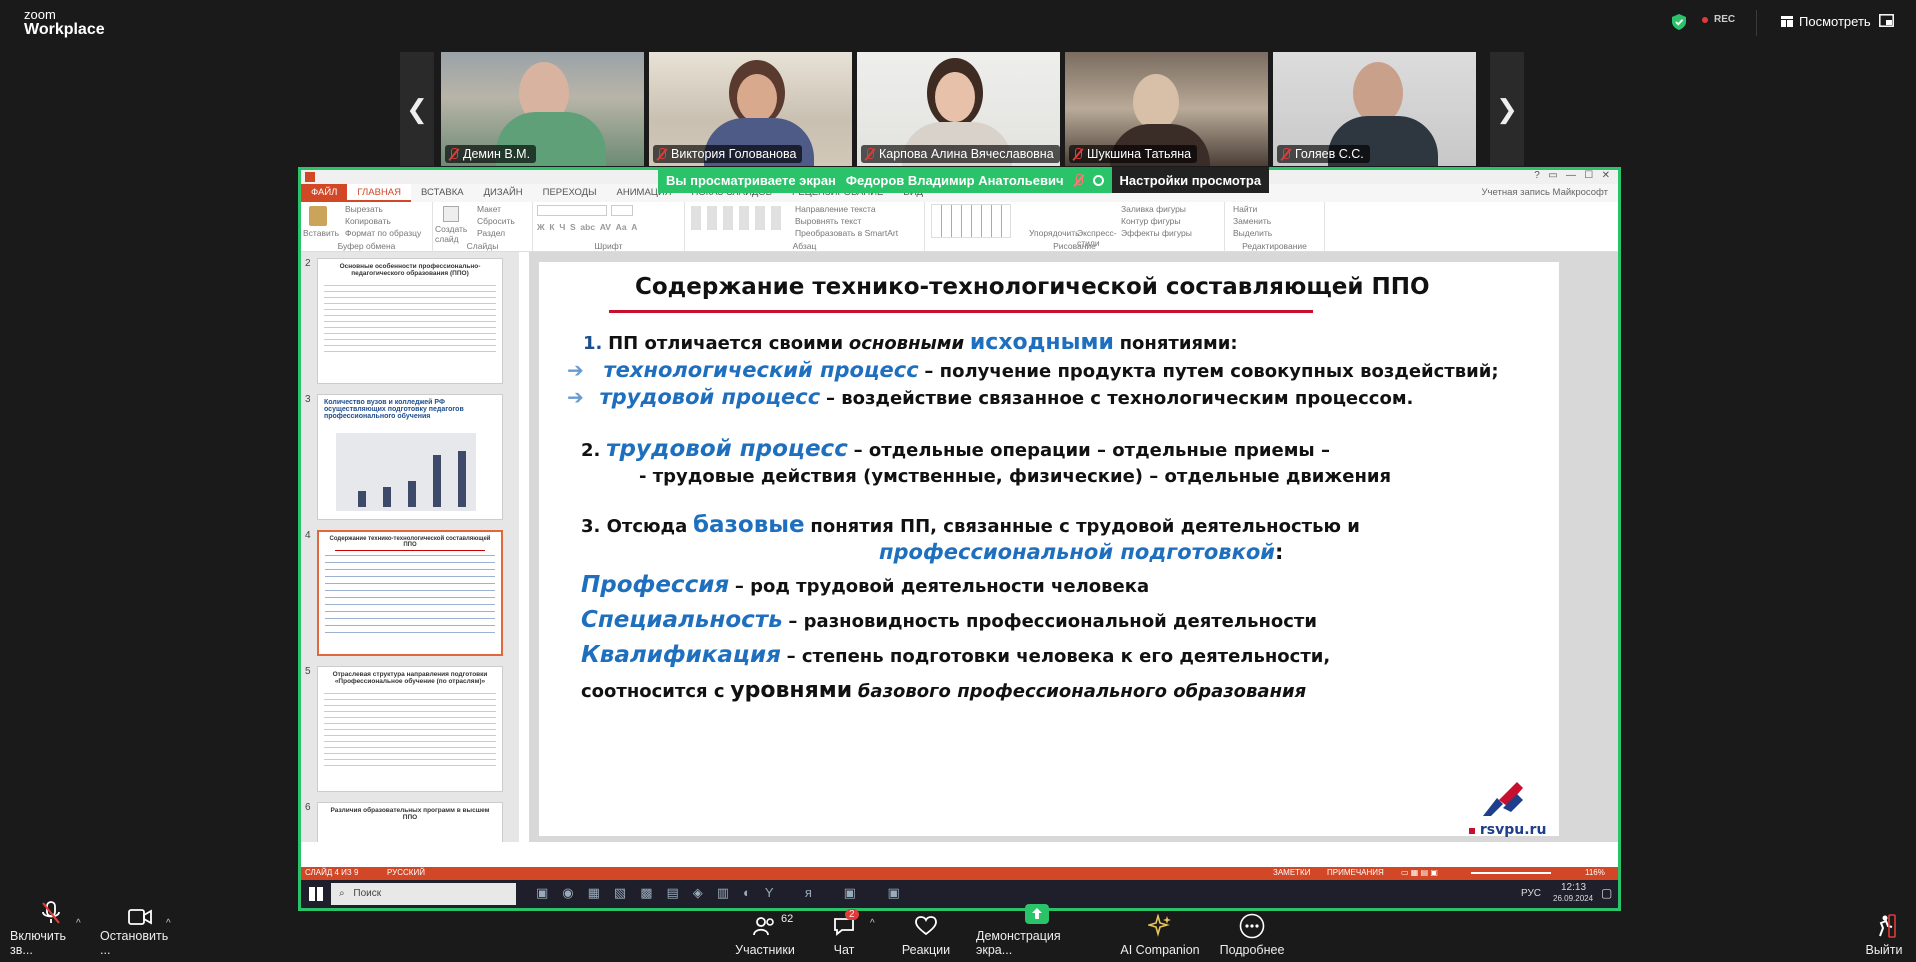  I want to click on language-indicator: РУССКИЙ, so click(406, 872).